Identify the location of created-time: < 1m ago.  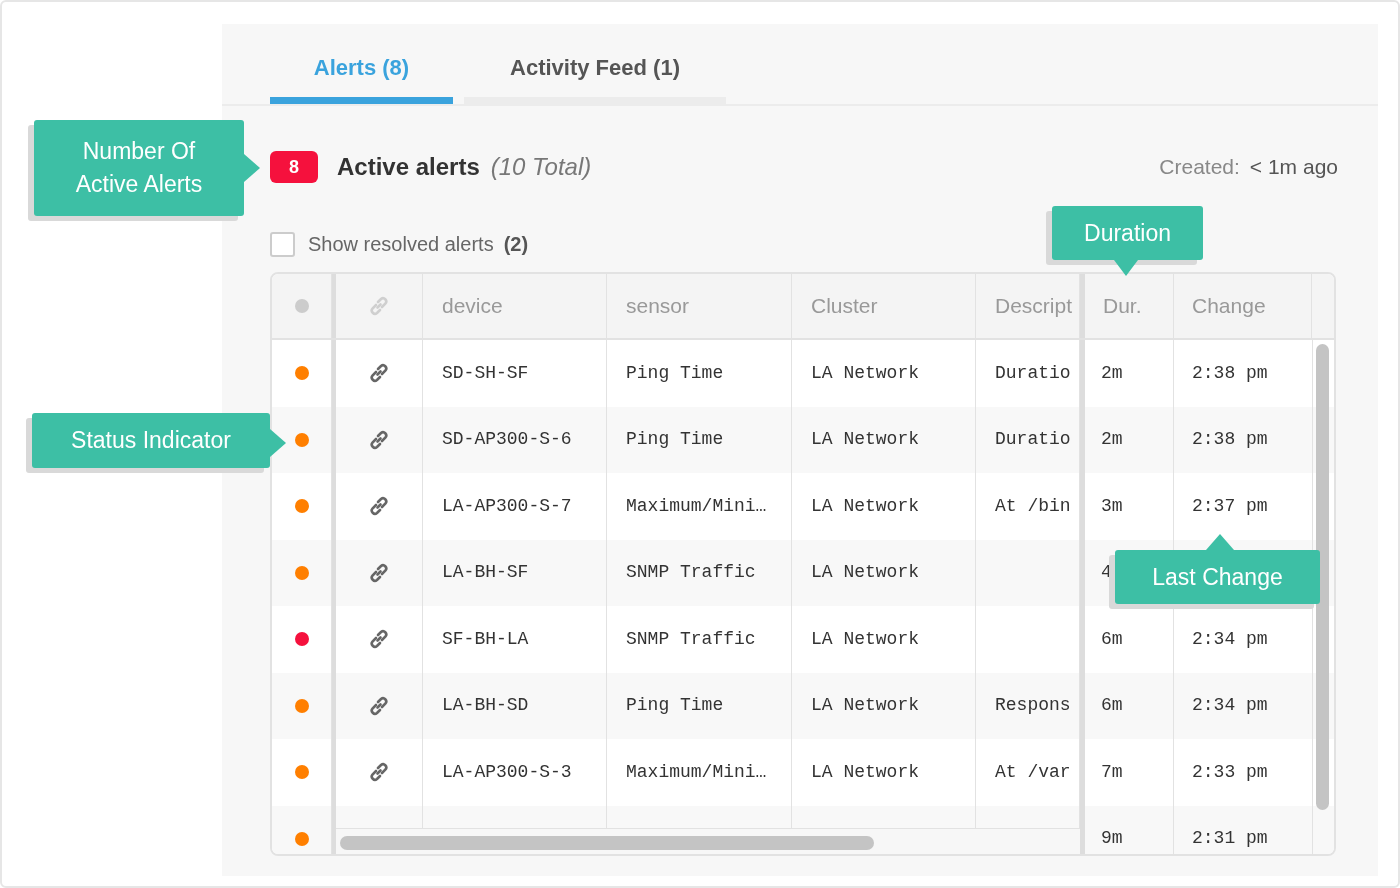
(1293, 167).